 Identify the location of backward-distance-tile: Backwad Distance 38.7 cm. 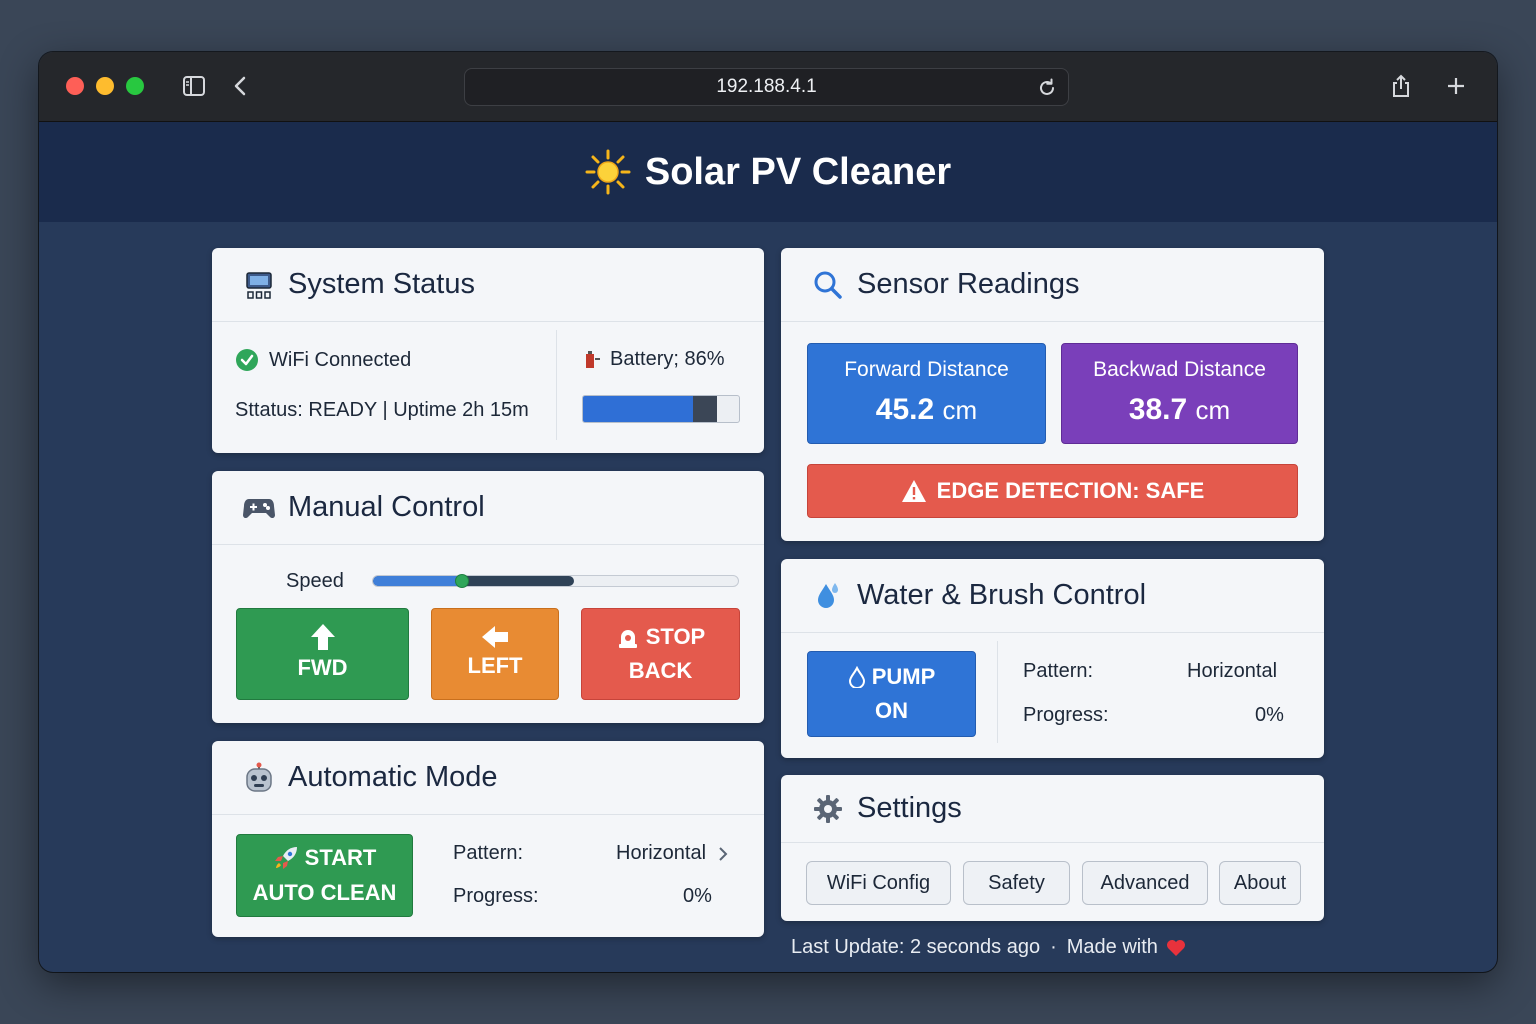
(1179, 393).